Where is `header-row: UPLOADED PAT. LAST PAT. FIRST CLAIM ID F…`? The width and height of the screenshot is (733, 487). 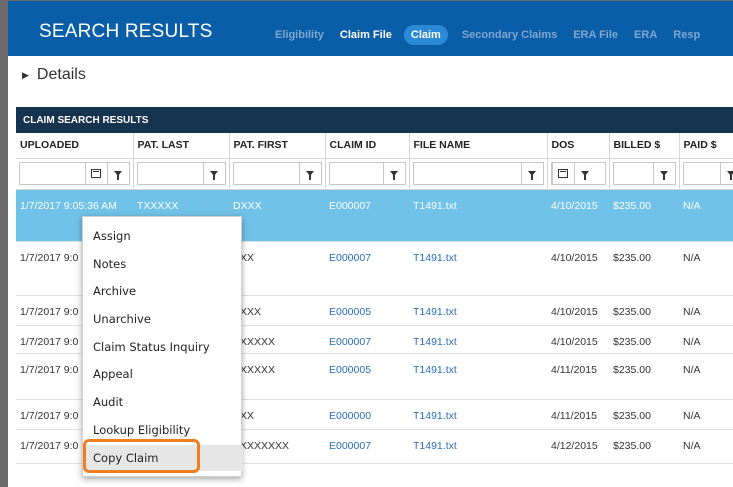 header-row: UPLOADED PAT. LAST PAT. FIRST CLAIM ID F… is located at coordinates (374, 146).